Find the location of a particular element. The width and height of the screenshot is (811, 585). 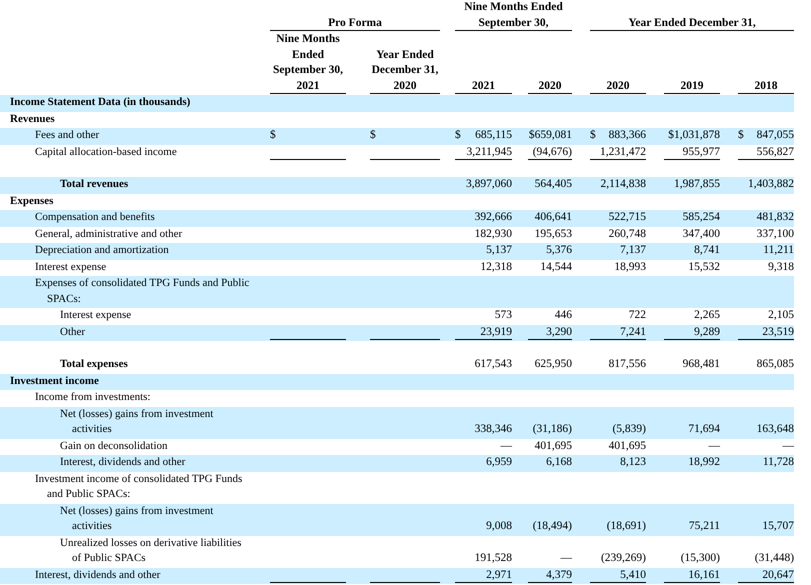

table-cell: 585,254 is located at coordinates (701, 217).